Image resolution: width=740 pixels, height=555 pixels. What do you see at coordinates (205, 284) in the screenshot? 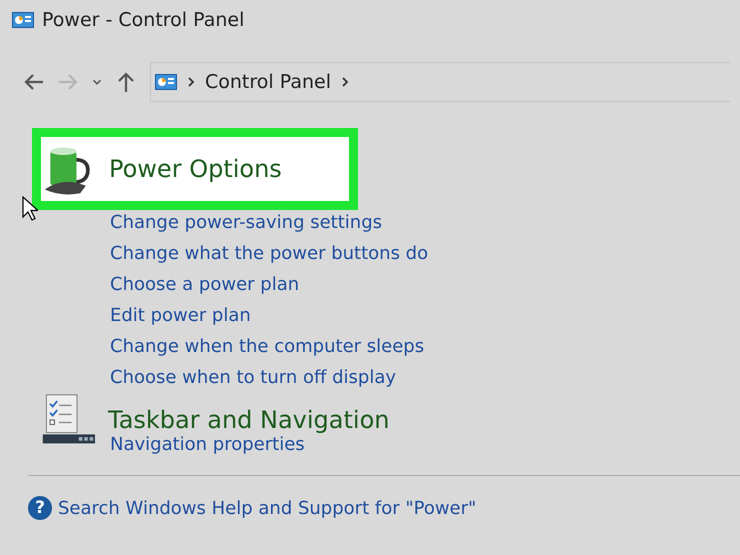
I see `task-link: Choose a power plan` at bounding box center [205, 284].